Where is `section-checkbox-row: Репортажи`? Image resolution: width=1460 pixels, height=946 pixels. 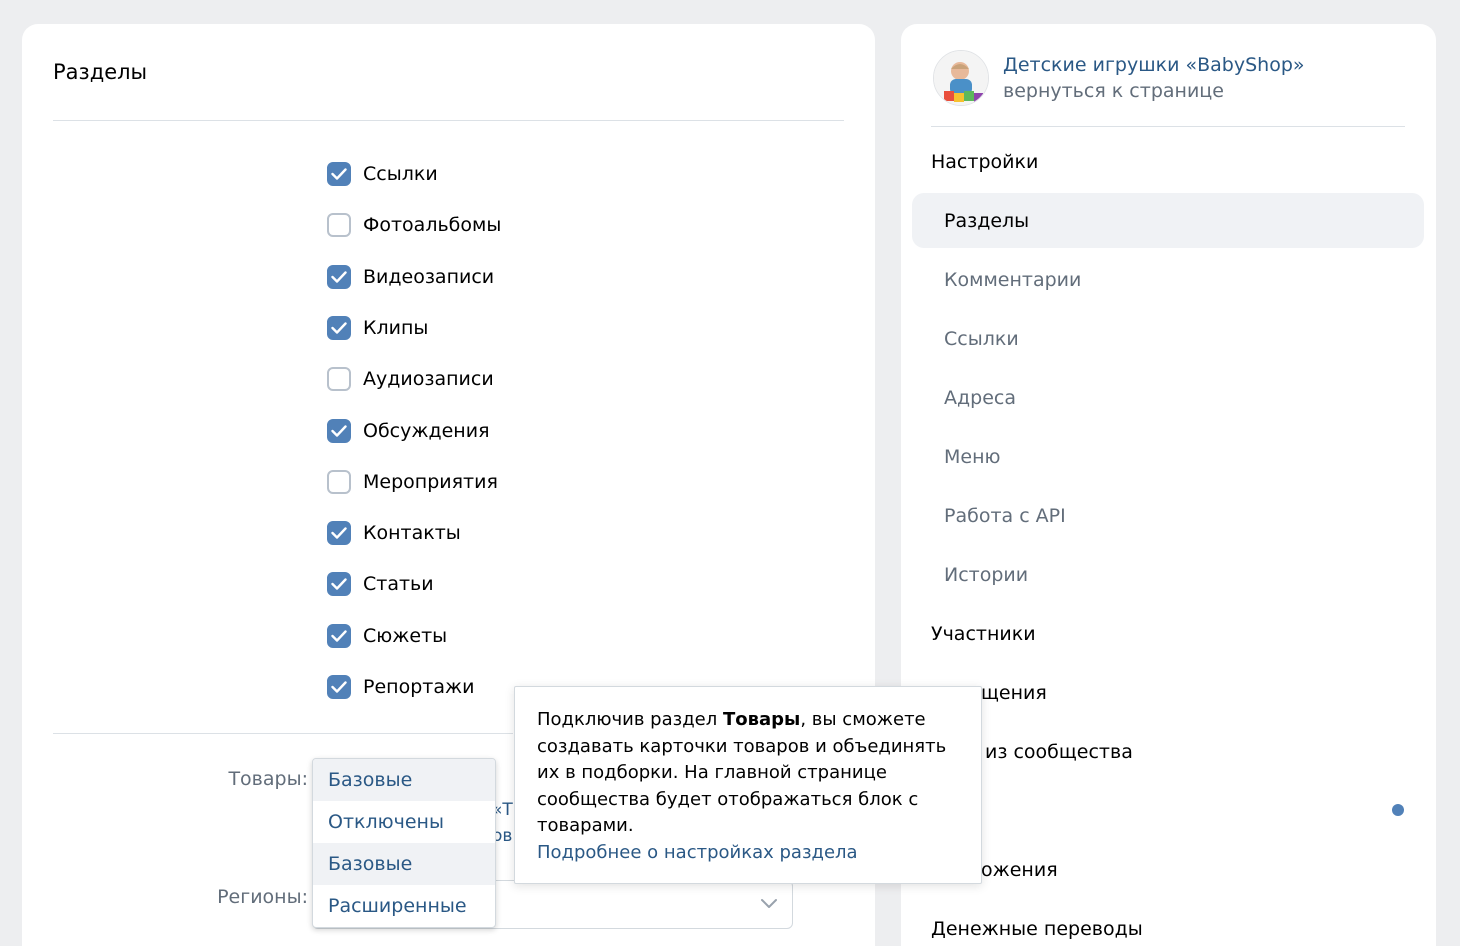
section-checkbox-row: Репортажи is located at coordinates (400, 687).